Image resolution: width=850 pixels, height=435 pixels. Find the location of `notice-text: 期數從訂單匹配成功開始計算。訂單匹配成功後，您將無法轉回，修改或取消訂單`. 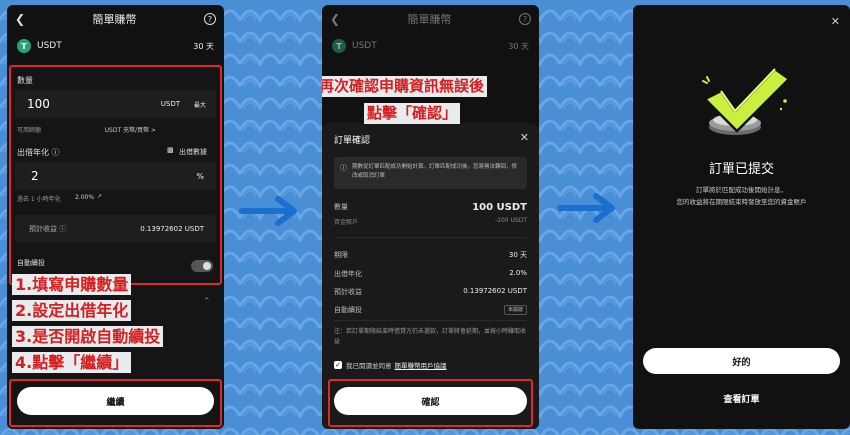

notice-text: 期數從訂單匹配成功開始計算。訂單匹配成功後，您將無法轉回，修改或取消訂單 is located at coordinates (435, 171).